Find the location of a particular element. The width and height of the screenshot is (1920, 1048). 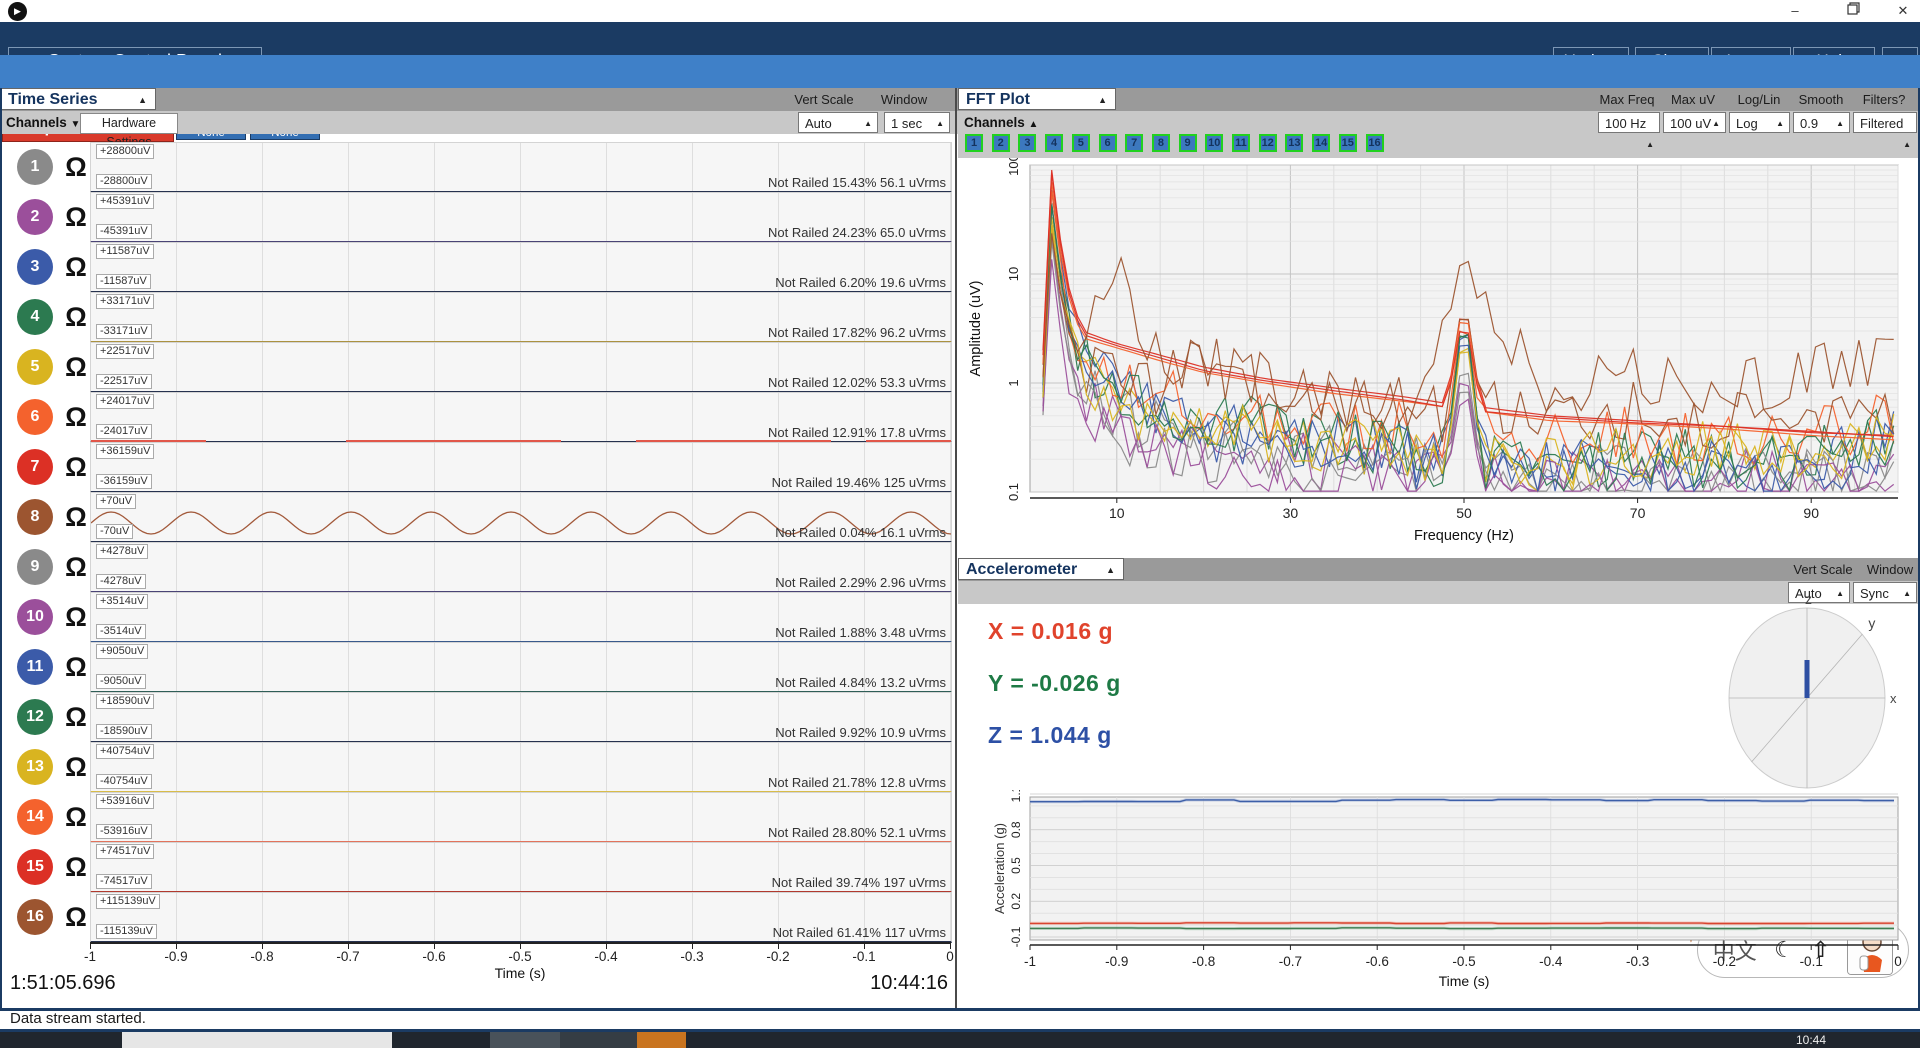

fft-channel-16-button: 16 is located at coordinates (1374, 143).